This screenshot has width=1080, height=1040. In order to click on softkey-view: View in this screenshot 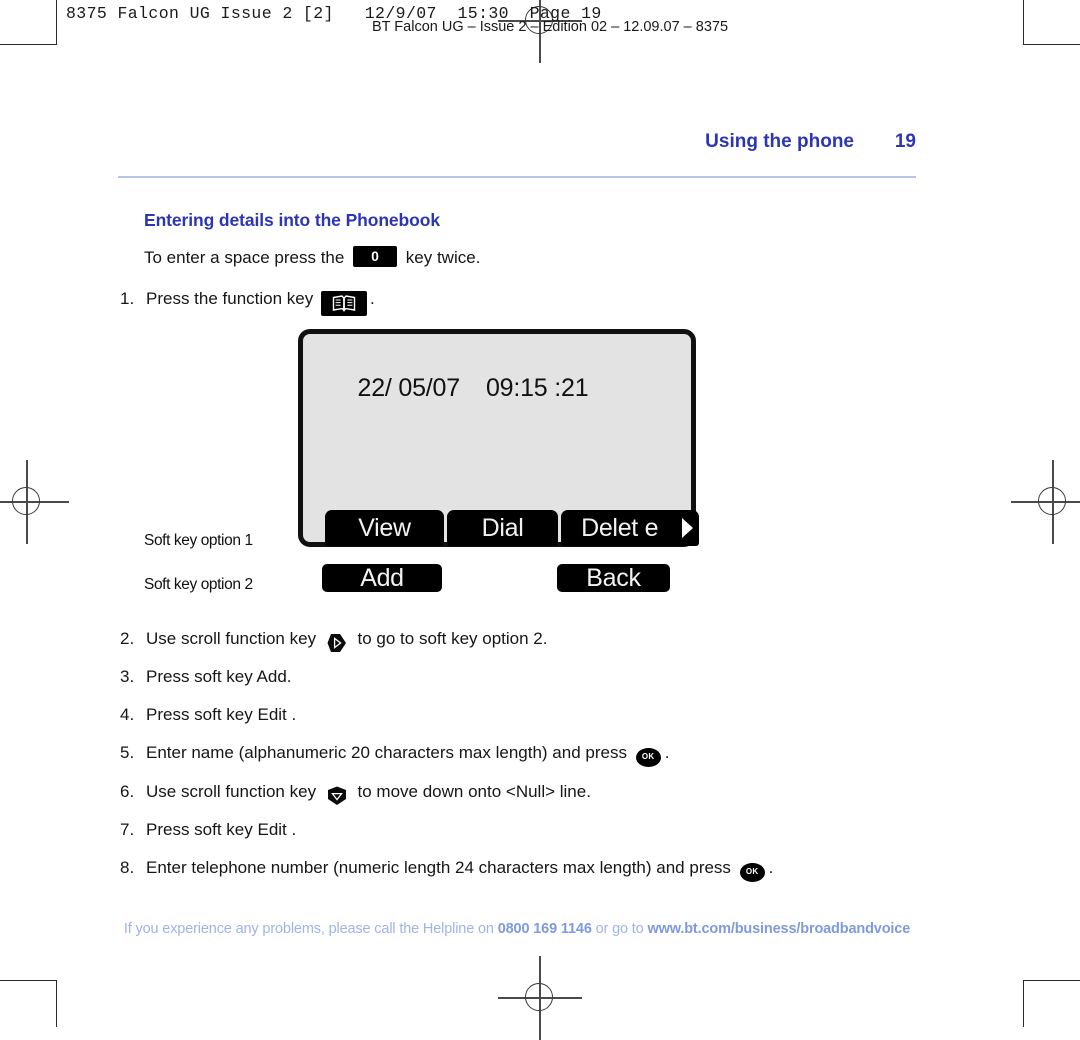, I will do `click(385, 528)`.